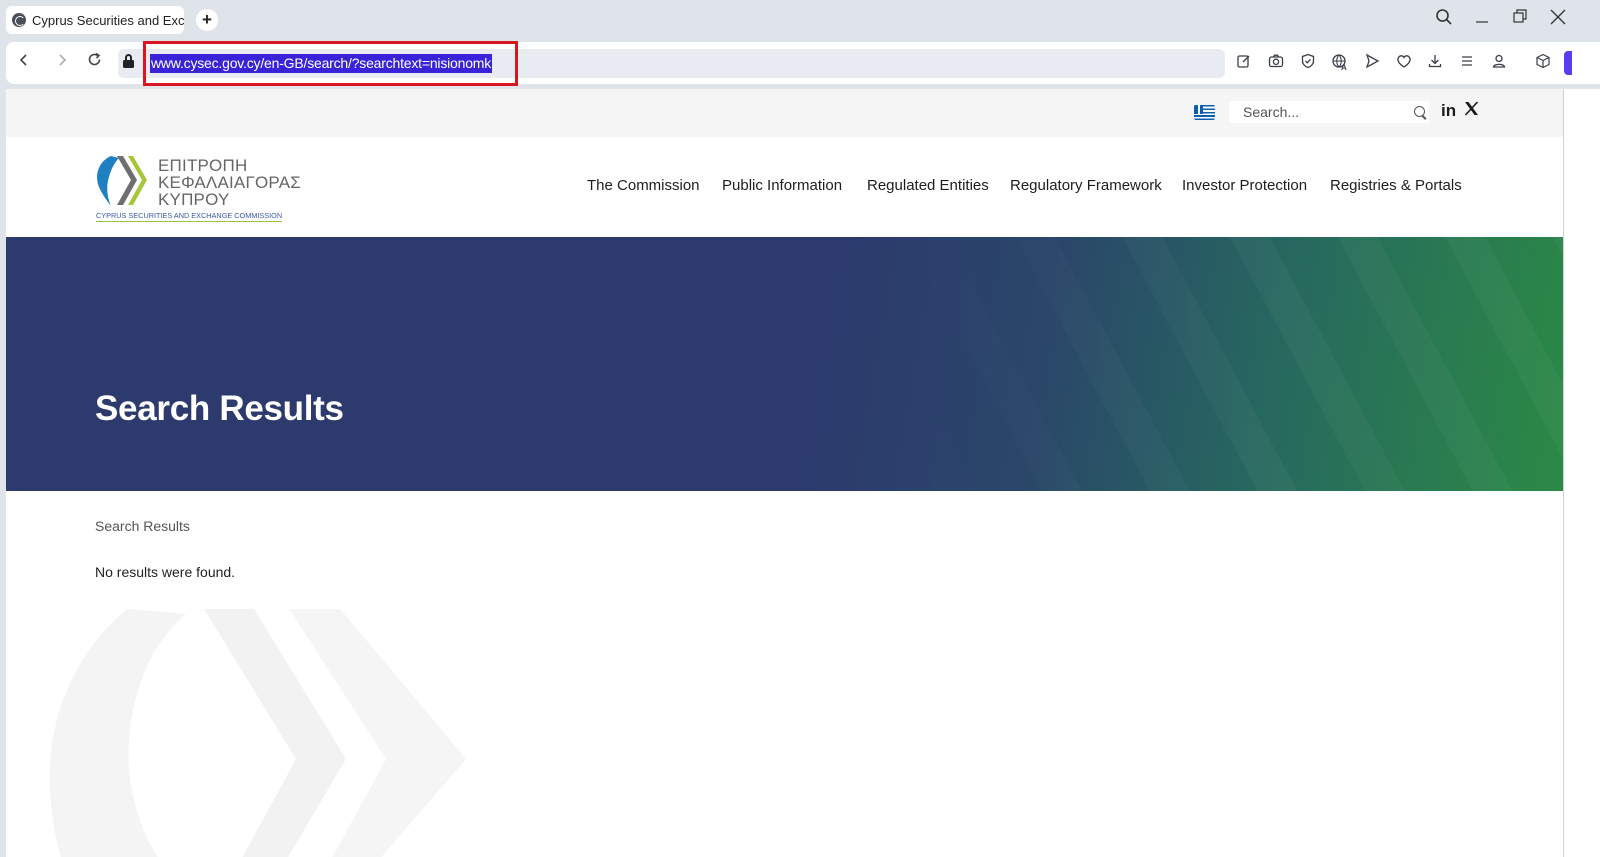  I want to click on back-icon, so click(24, 63).